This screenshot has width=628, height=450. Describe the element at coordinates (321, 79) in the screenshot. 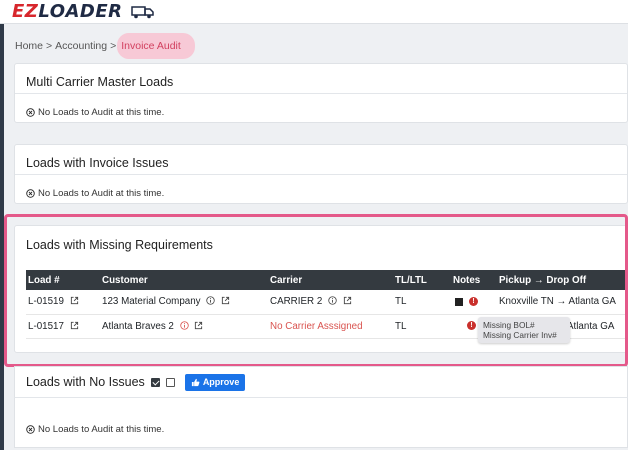

I see `card-header: Multi Carrier Master Loads` at that location.